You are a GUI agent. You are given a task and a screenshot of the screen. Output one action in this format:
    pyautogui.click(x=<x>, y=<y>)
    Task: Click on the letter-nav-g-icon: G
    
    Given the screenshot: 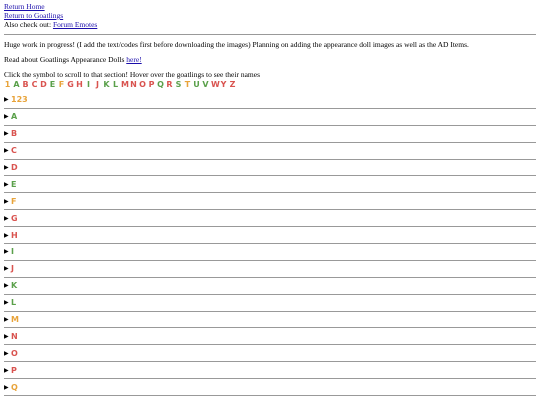 What is the action you would take?
    pyautogui.click(x=70, y=84)
    